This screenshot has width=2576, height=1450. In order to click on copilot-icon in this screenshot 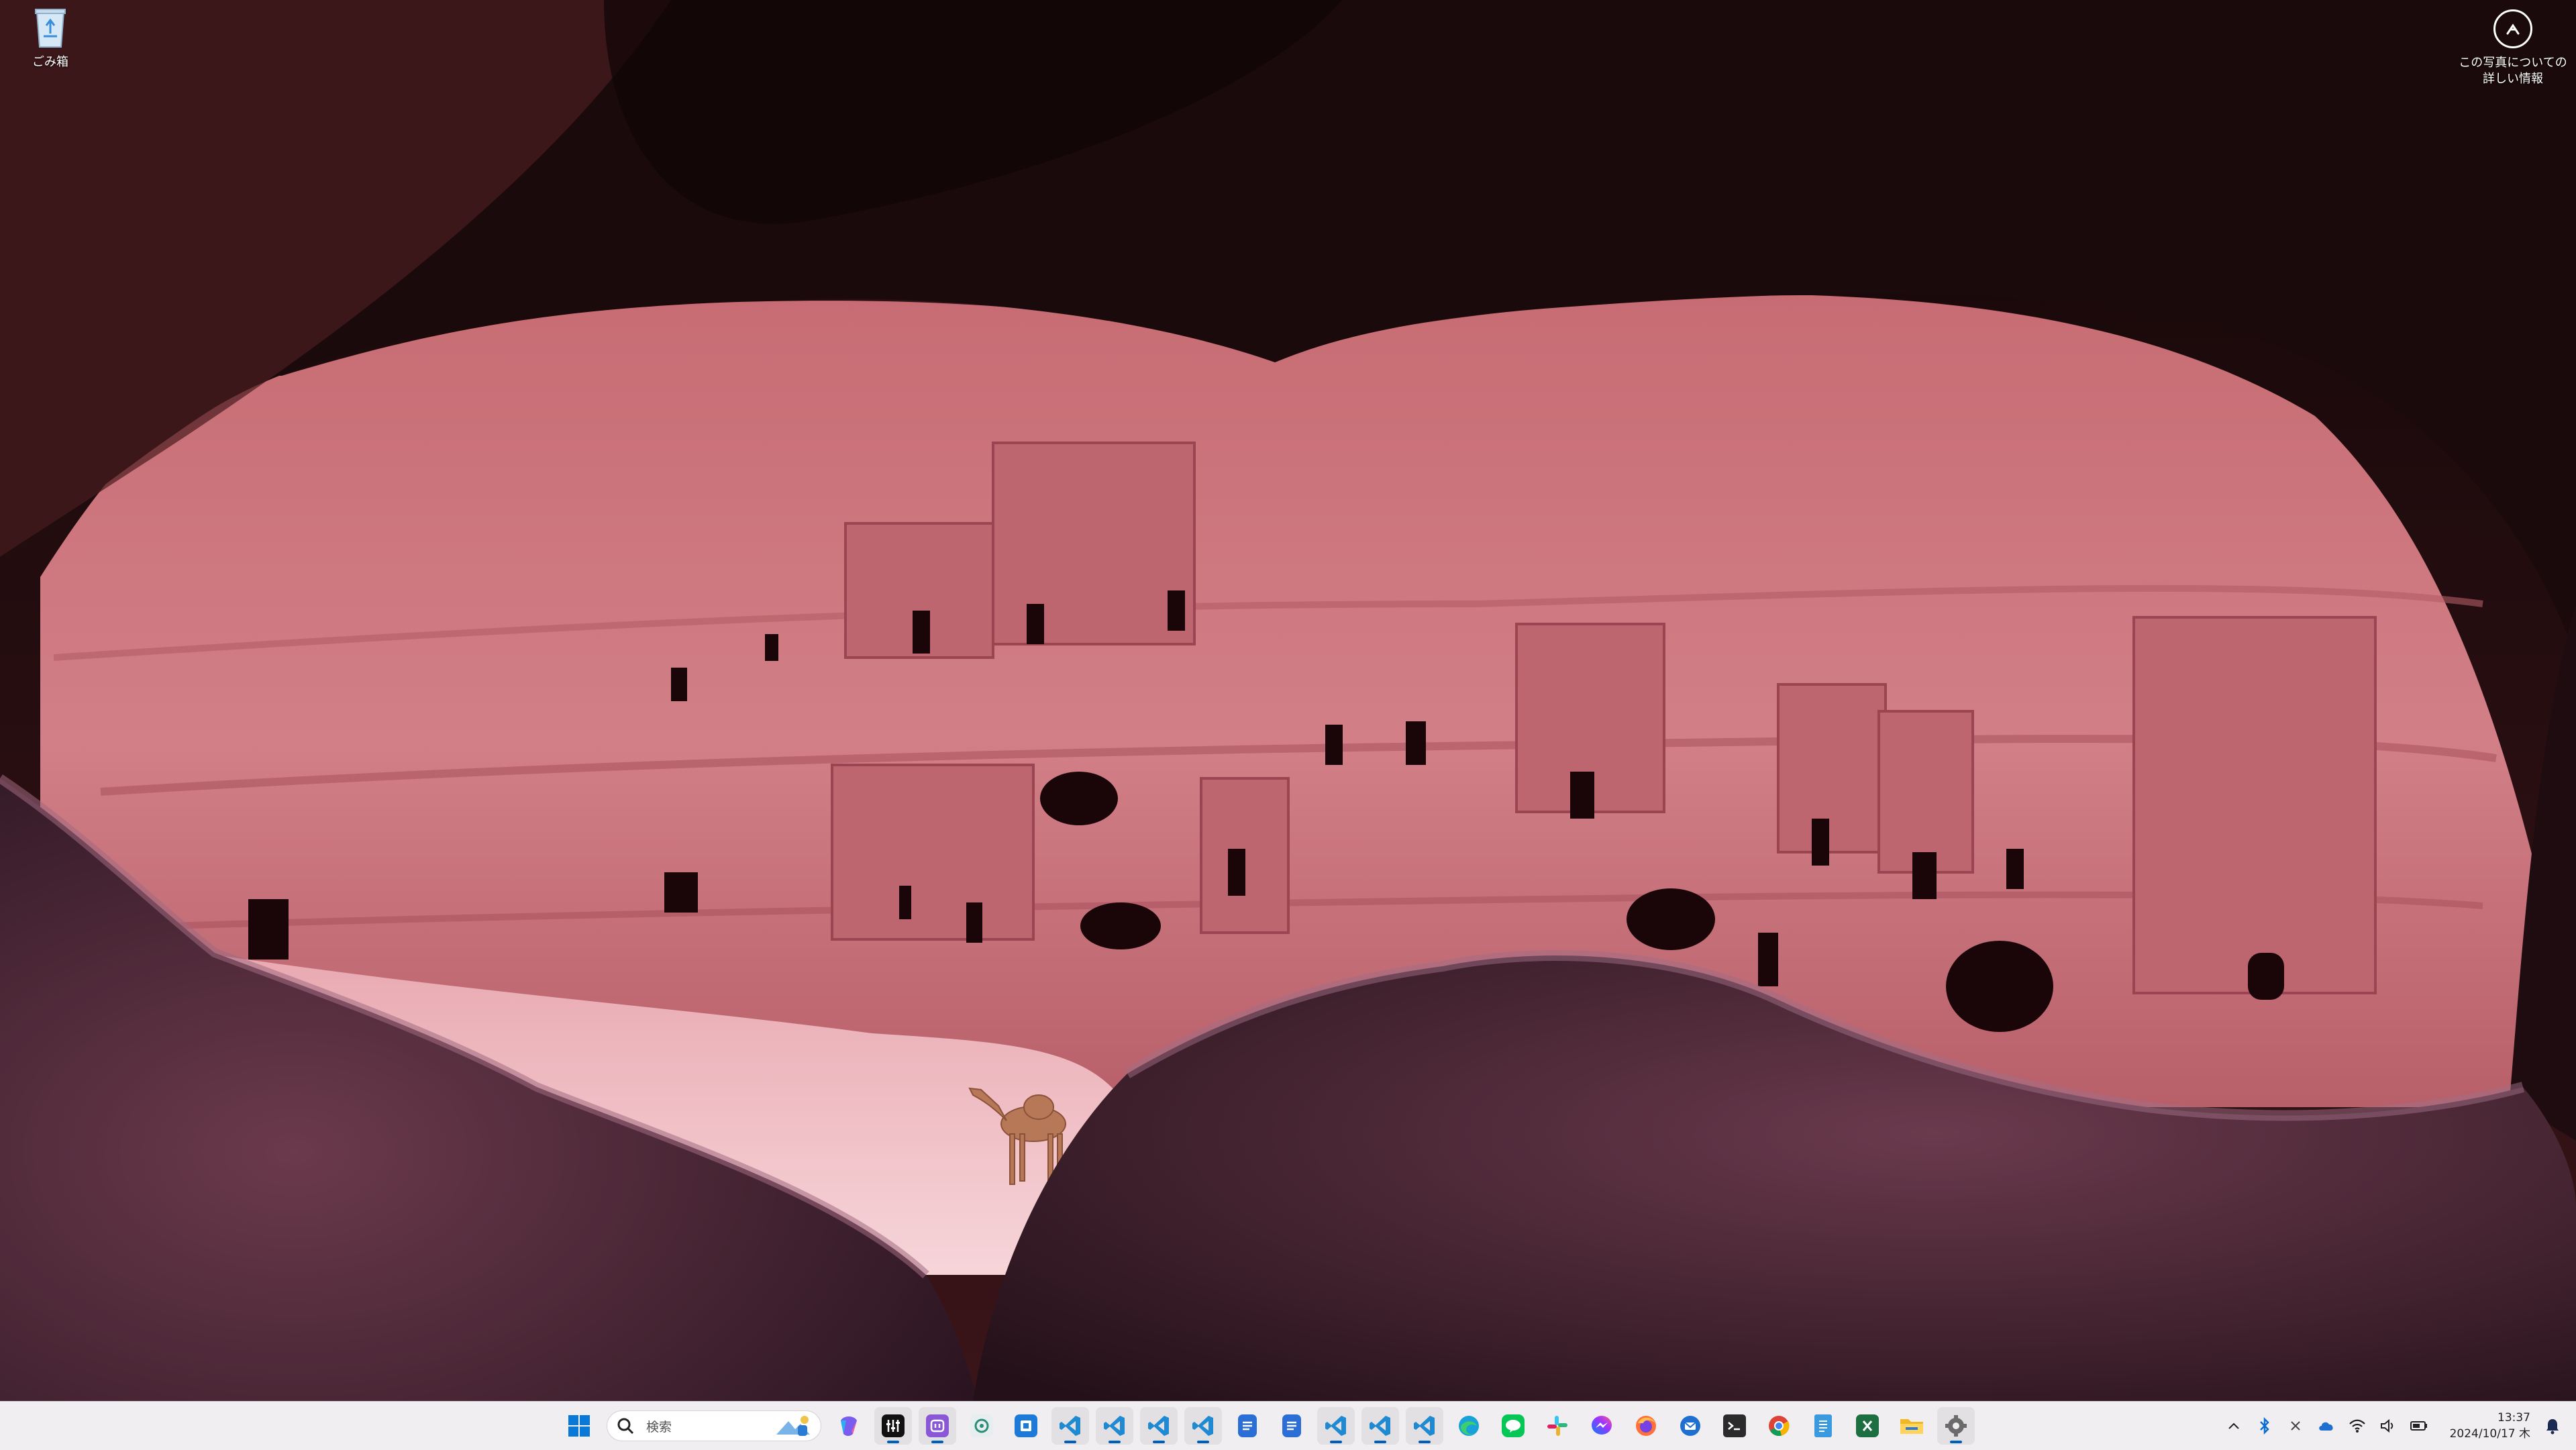, I will do `click(849, 1426)`.